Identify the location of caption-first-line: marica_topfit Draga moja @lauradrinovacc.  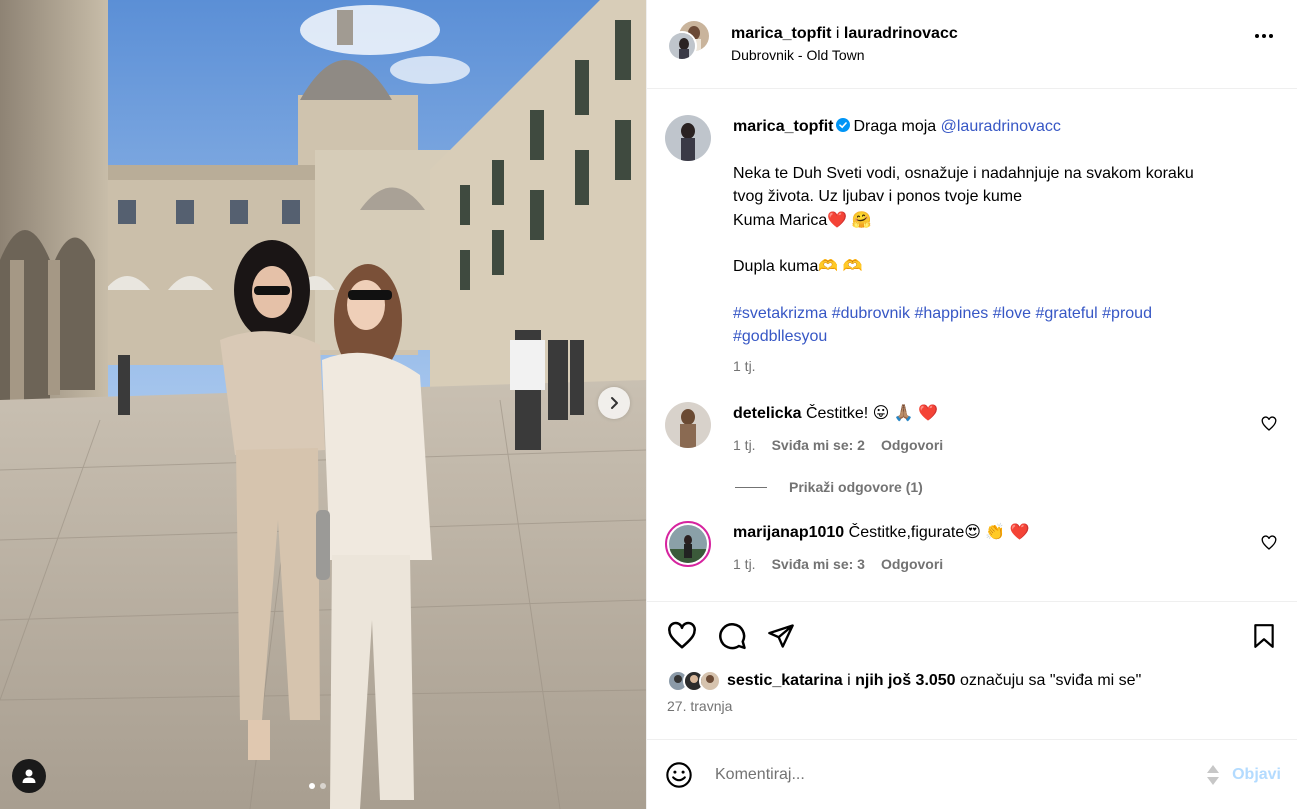
(1005, 127).